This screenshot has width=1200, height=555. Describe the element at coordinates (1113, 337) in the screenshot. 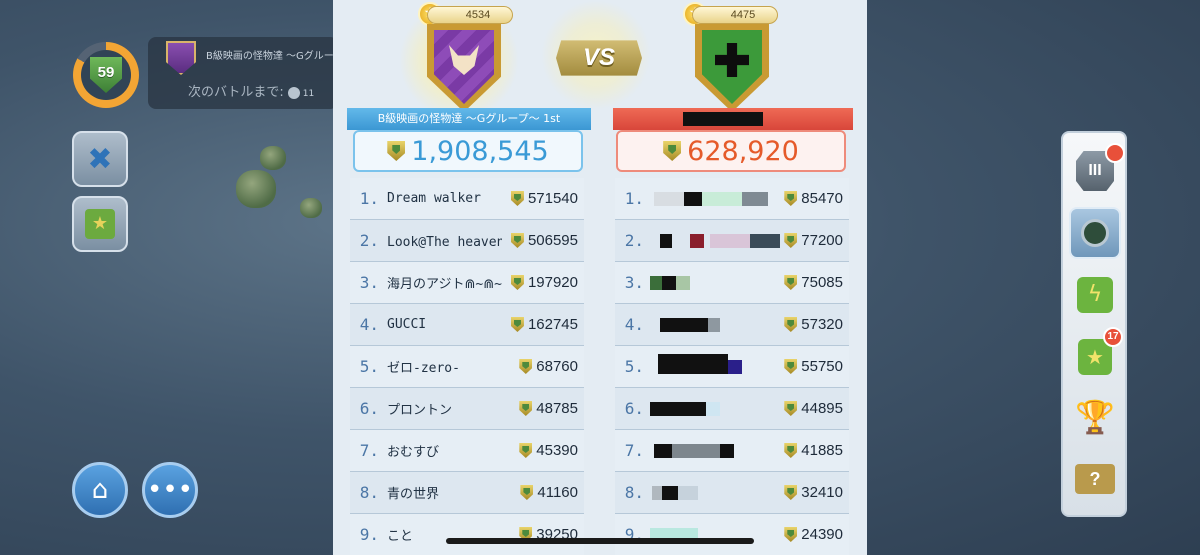

I see `rewards-count-badge: 17` at that location.